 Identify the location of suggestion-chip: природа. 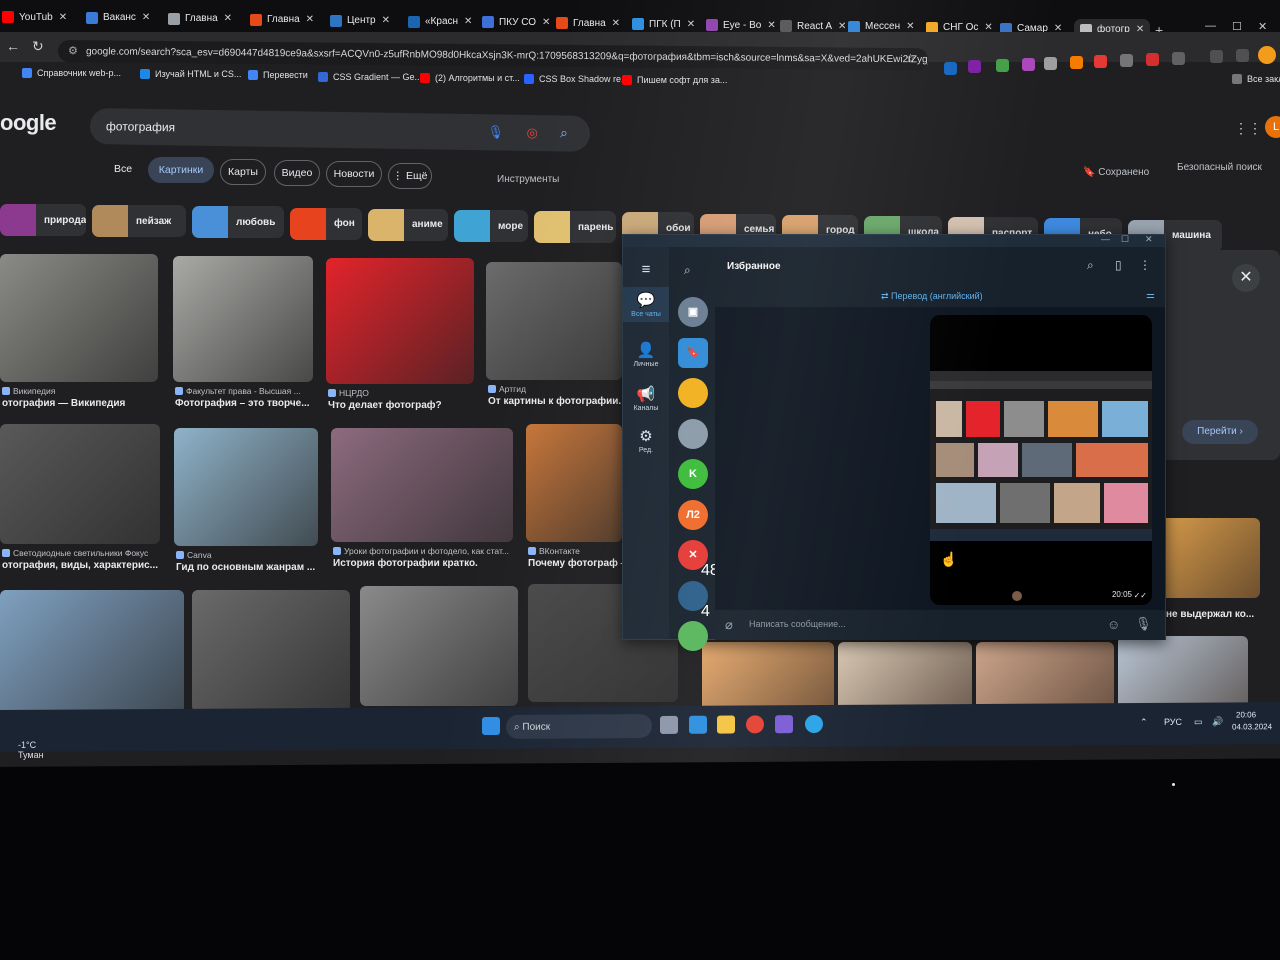
(43, 220).